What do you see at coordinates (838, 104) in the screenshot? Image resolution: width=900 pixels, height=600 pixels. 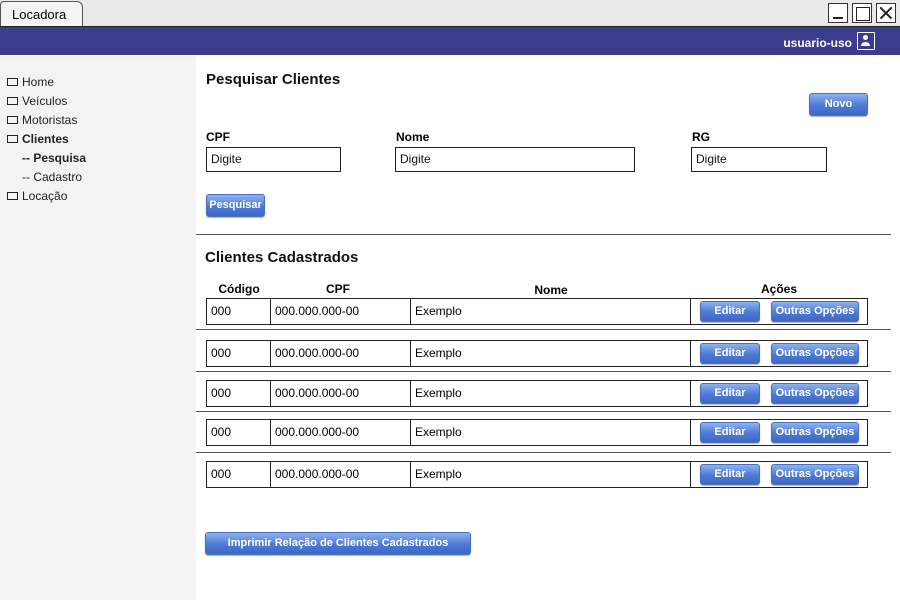 I see `new-client-button: Novo` at bounding box center [838, 104].